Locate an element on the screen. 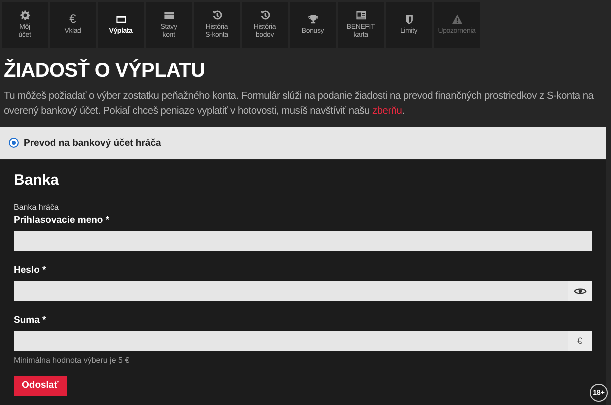  trophy-icon is located at coordinates (313, 19).